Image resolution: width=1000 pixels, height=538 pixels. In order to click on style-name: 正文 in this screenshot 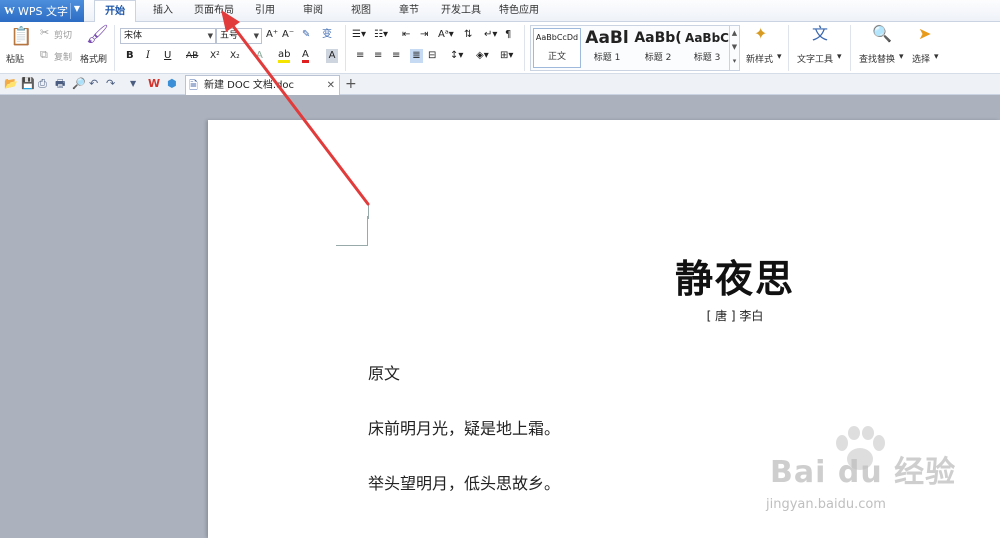, I will do `click(556, 57)`.